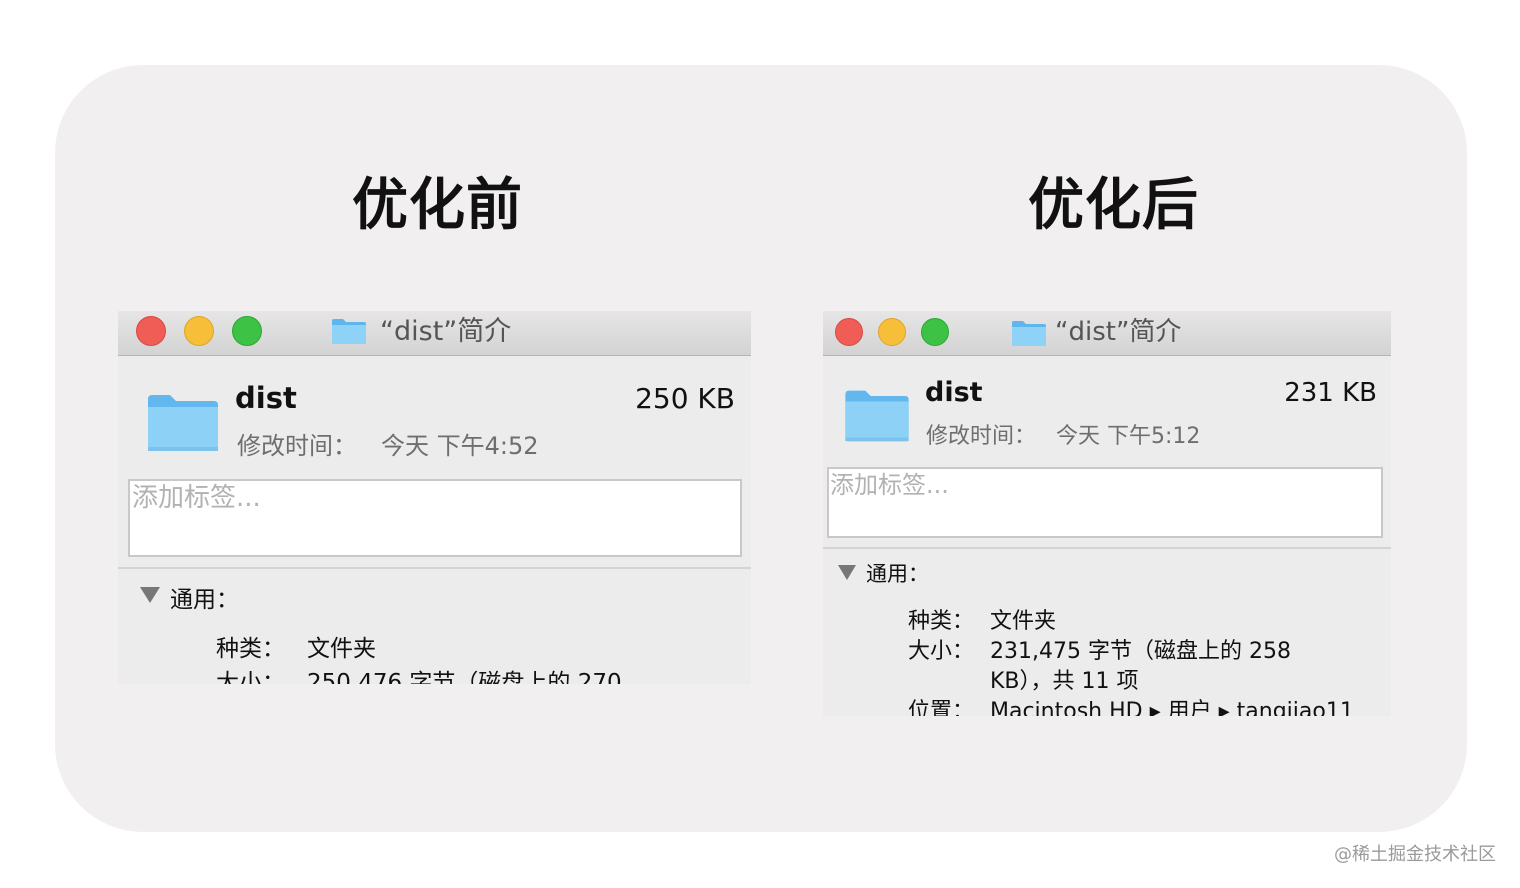 The width and height of the screenshot is (1520, 888). Describe the element at coordinates (1415, 854) in the screenshot. I see `watermark: @稀土掘金技术社区` at that location.